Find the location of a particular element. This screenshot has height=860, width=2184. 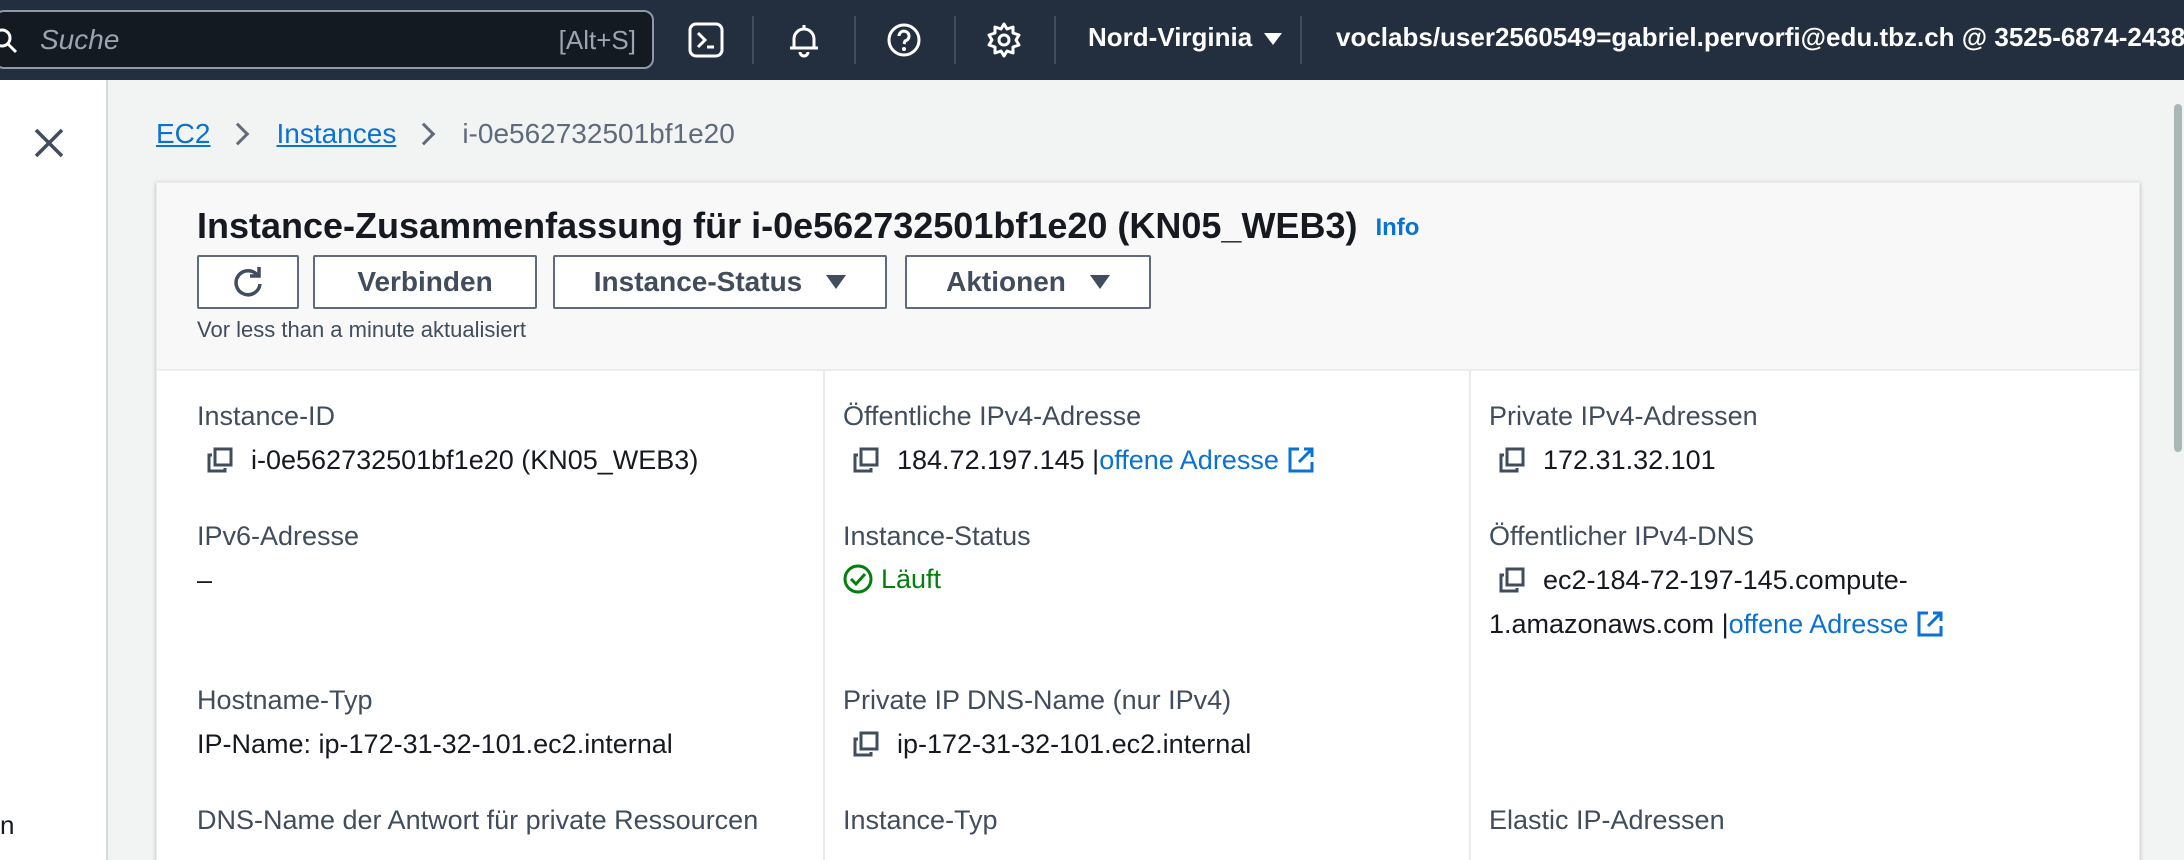

instance-id-text: i-0e562732501bf1e20 (KN05_WEB3) is located at coordinates (475, 460).